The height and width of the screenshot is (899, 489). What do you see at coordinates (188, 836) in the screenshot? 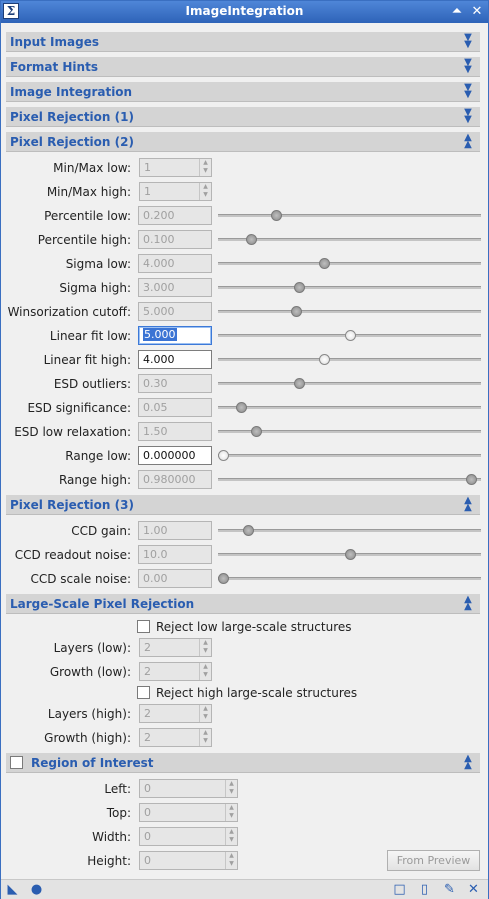
I see `roi-width-spinbox: 0 ▲ ▼` at bounding box center [188, 836].